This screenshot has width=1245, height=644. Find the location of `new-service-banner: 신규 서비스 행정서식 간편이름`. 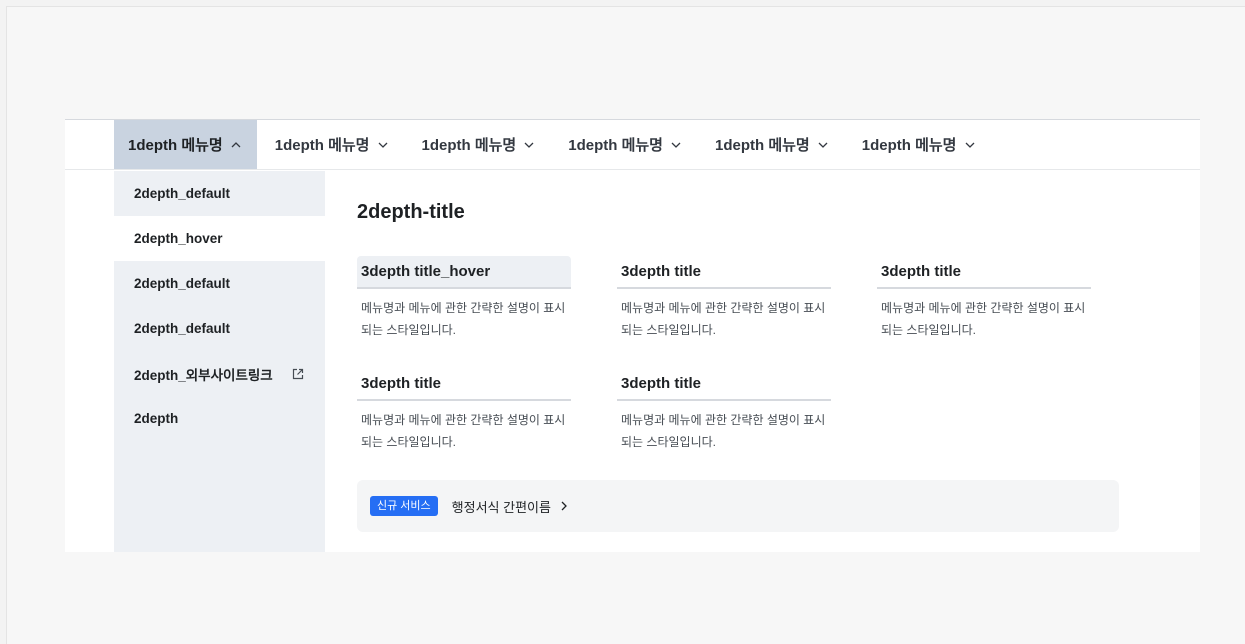

new-service-banner: 신규 서비스 행정서식 간편이름 is located at coordinates (738, 506).